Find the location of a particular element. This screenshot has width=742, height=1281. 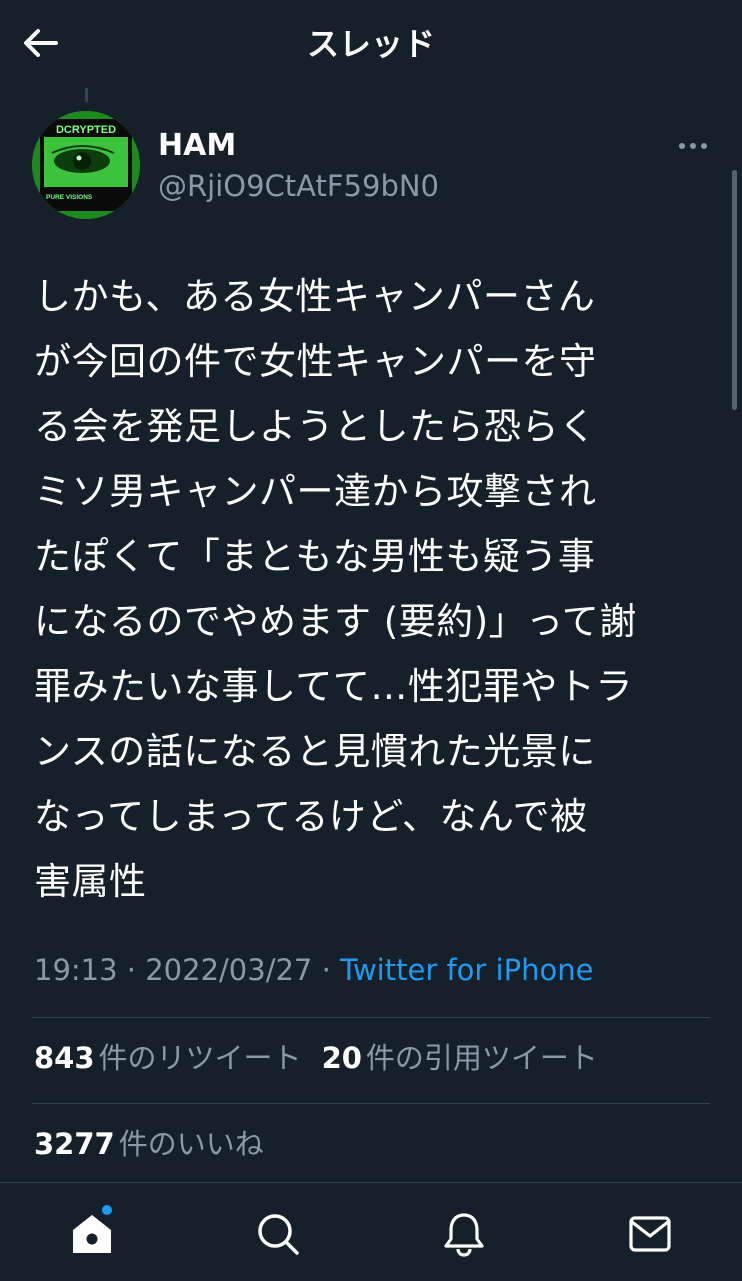

retweets-stat: 843 件のリツイート is located at coordinates (168, 1058).